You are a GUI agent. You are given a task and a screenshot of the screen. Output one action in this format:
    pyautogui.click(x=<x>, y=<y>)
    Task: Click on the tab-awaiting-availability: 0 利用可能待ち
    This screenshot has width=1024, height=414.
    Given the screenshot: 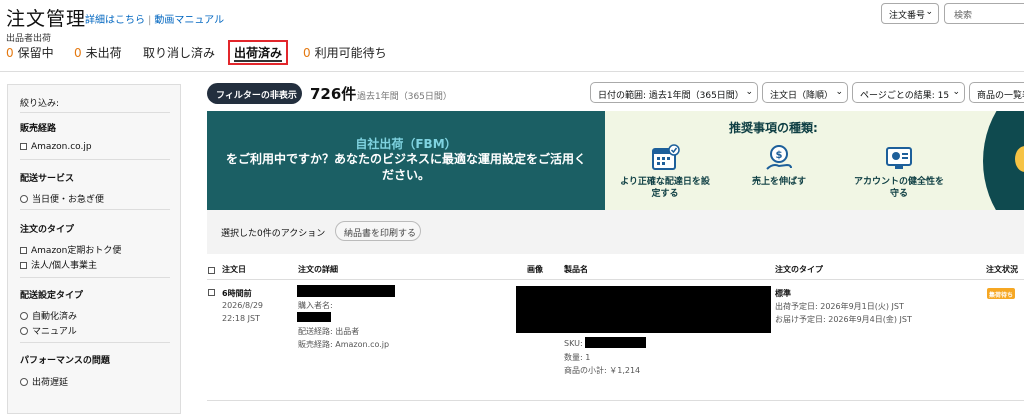 What is the action you would take?
    pyautogui.click(x=345, y=52)
    